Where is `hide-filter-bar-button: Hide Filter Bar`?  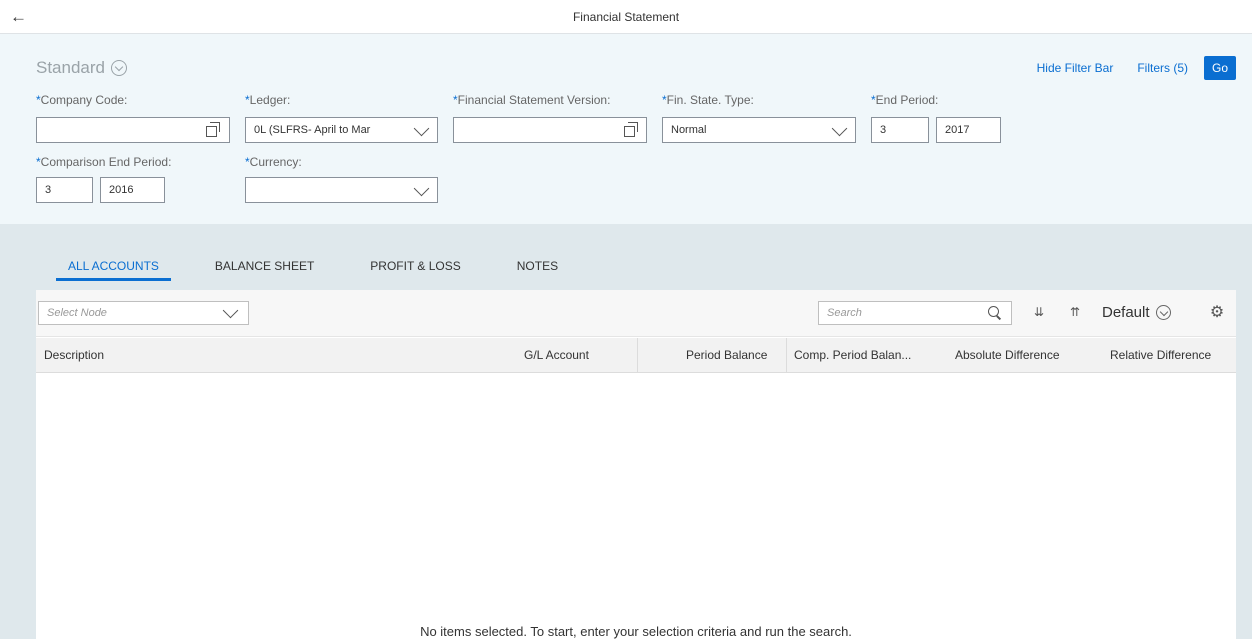 hide-filter-bar-button: Hide Filter Bar is located at coordinates (1075, 68).